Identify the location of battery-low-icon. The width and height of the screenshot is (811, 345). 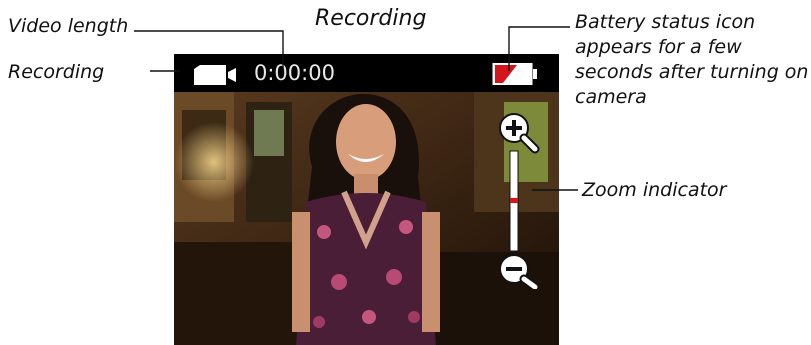
(514, 74).